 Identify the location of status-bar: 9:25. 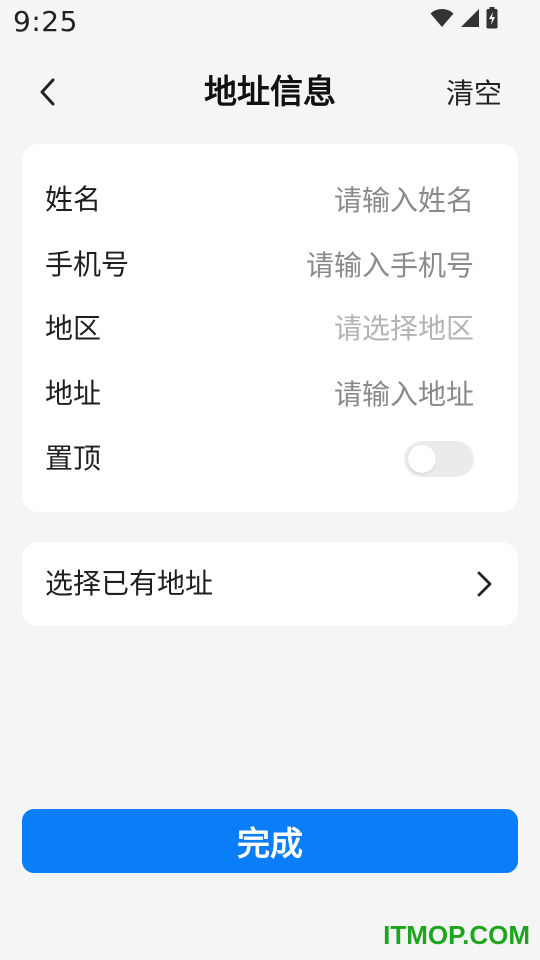
(270, 22).